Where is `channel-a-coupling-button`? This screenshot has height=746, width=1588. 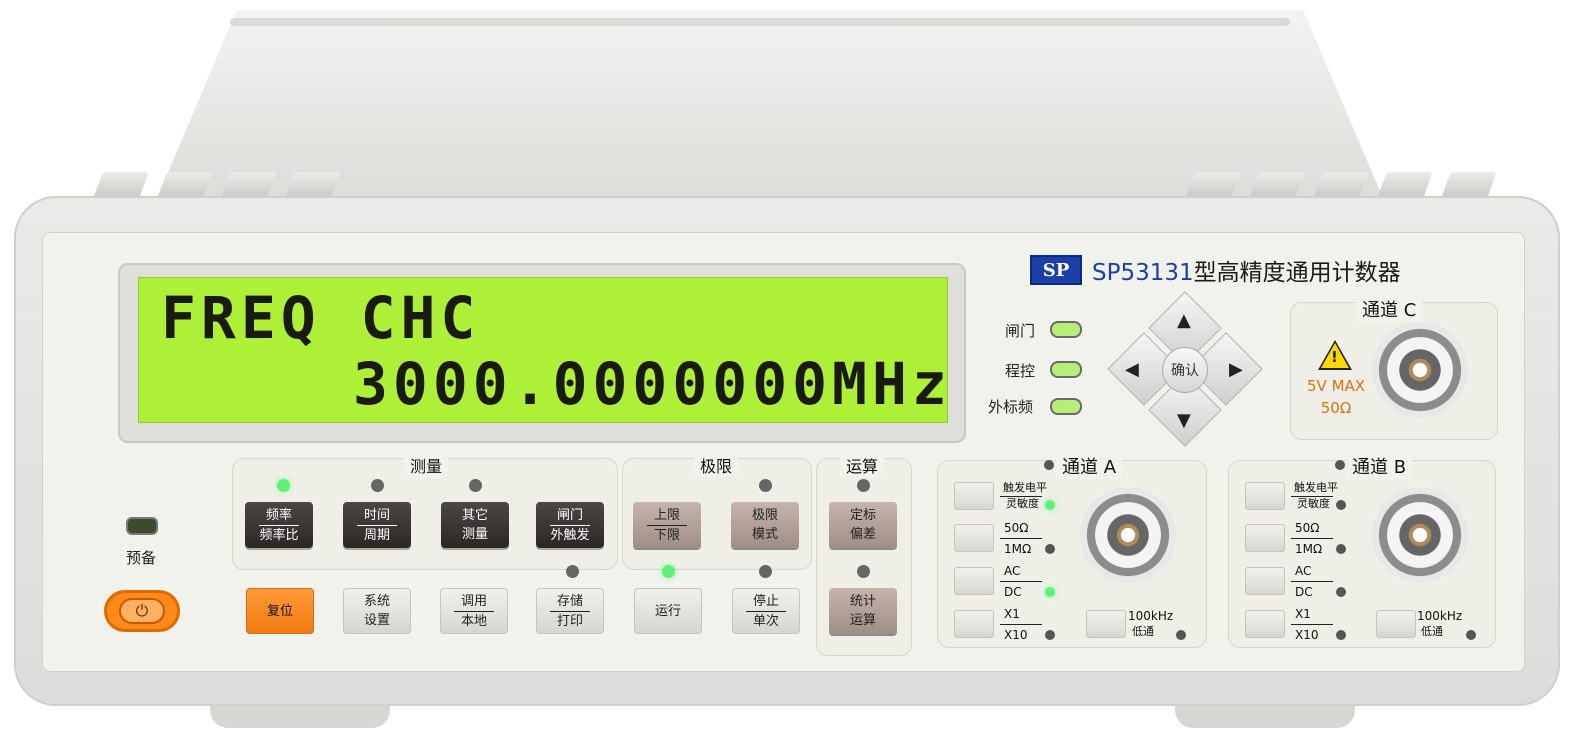
channel-a-coupling-button is located at coordinates (974, 581).